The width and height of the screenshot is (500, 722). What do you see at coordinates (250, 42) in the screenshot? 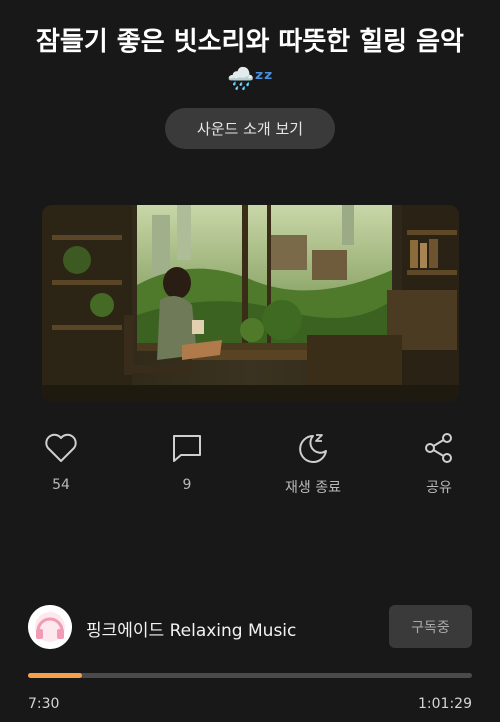
I see `title-text: 잠들기 좋은 빗소리와 따뜻한 힐링 음악` at bounding box center [250, 42].